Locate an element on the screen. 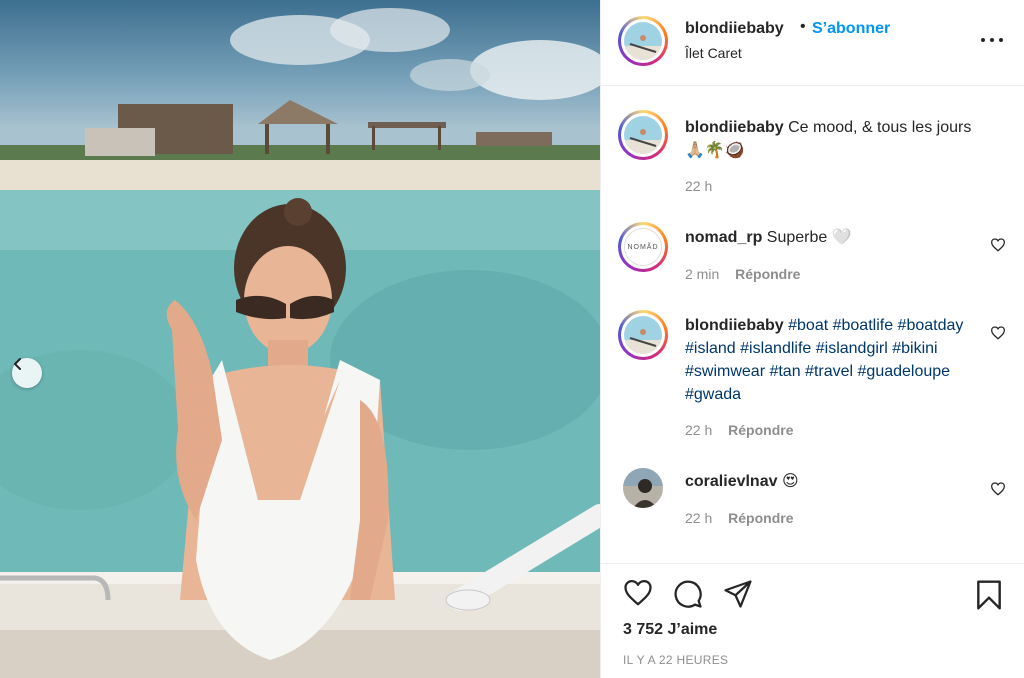  bookmark-icon is located at coordinates (989, 595).